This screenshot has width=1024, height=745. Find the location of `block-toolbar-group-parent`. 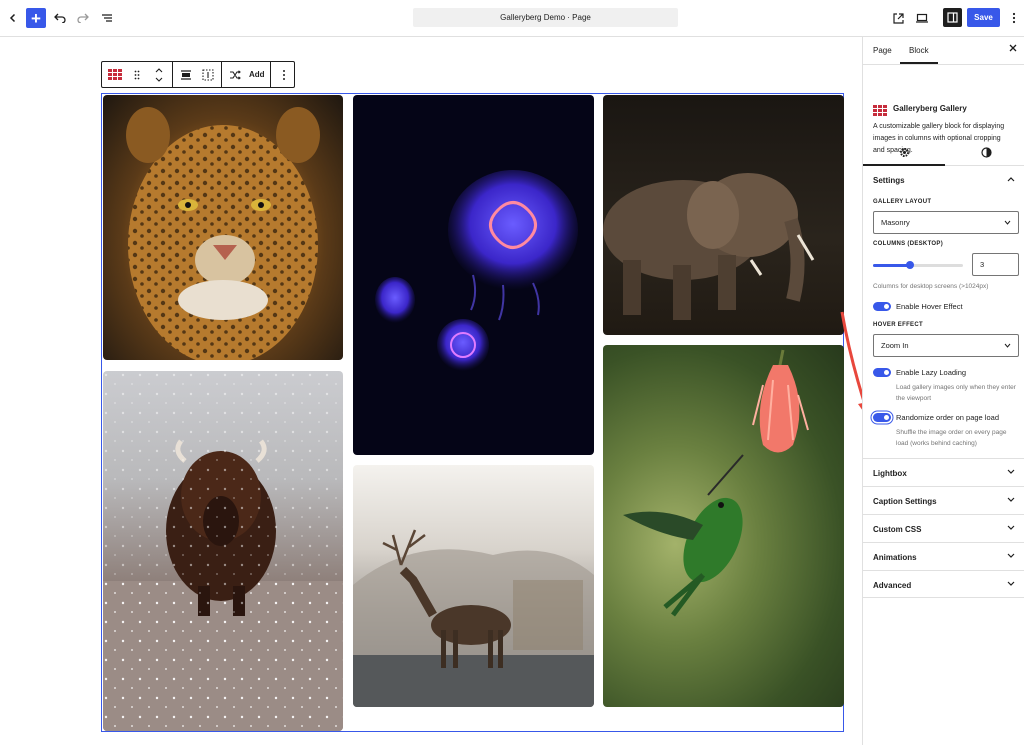

block-toolbar-group-parent is located at coordinates (137, 74).